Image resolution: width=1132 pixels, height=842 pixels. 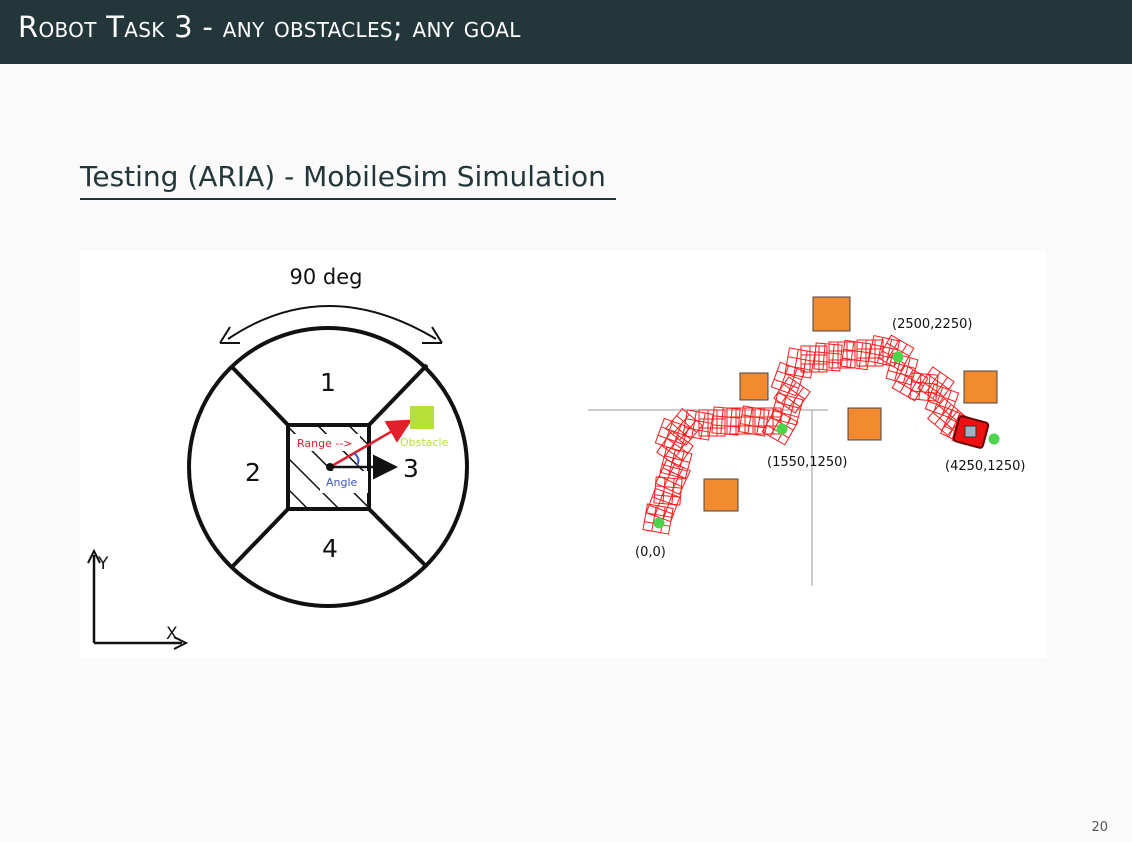 What do you see at coordinates (411, 468) in the screenshot?
I see `zone-3-label: 3` at bounding box center [411, 468].